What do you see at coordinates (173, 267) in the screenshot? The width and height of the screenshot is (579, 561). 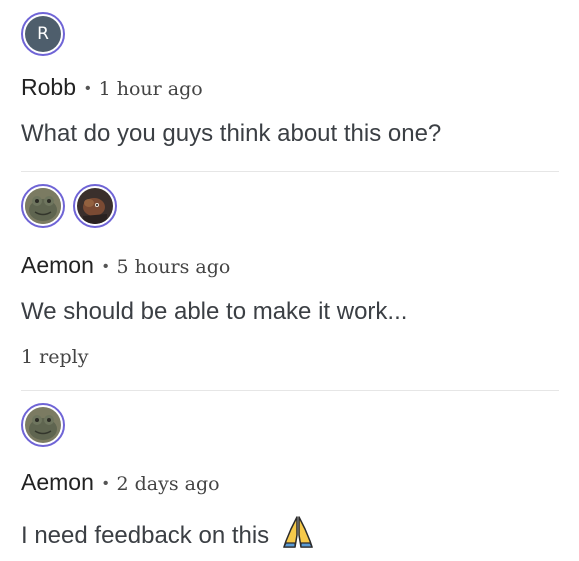 I see `timestamp: 5 hours ago` at bounding box center [173, 267].